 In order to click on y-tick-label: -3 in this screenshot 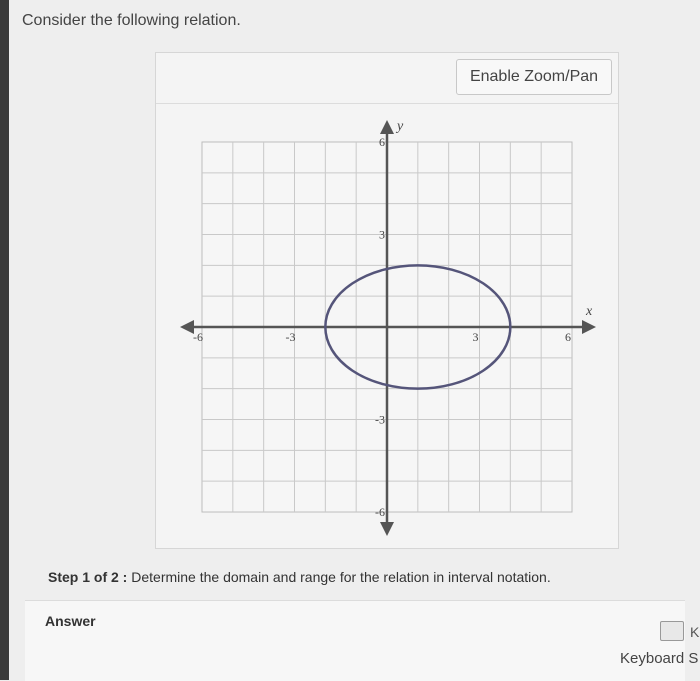, I will do `click(380, 420)`.